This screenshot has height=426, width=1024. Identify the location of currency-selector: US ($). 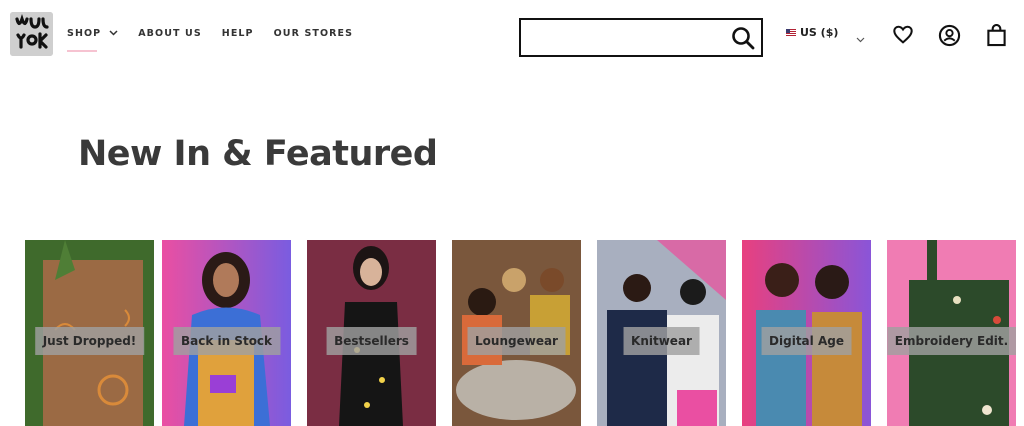
(812, 32).